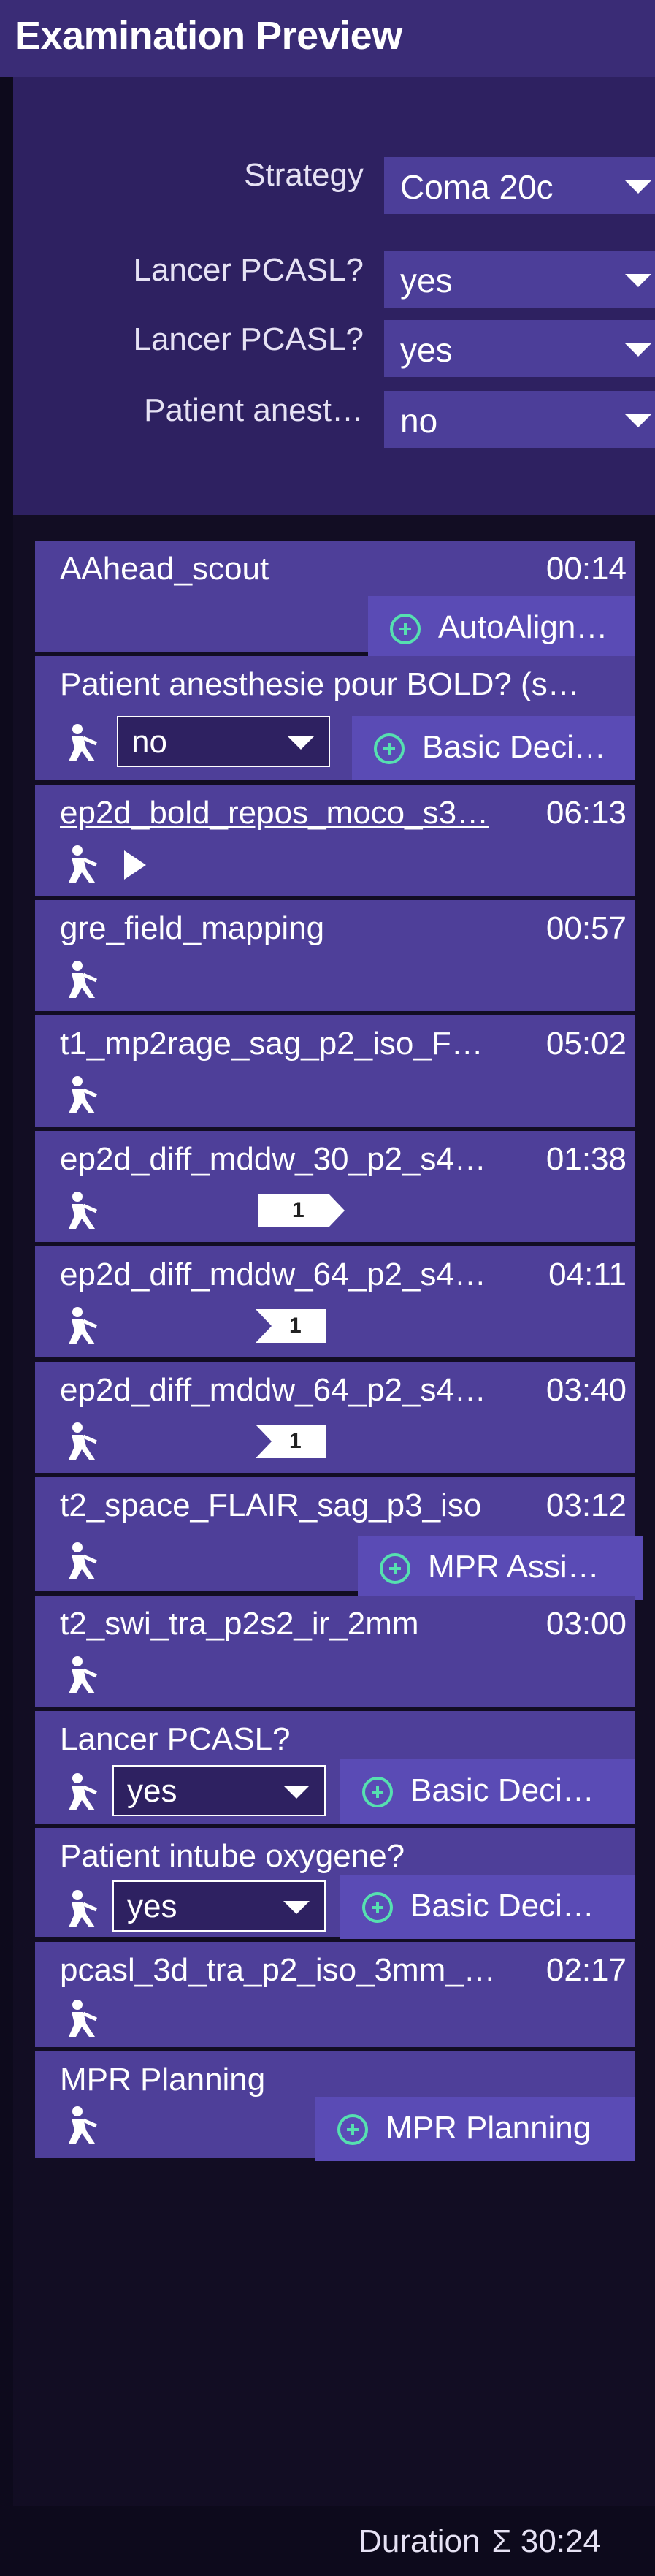  I want to click on protocol-row-t2-swi: t2_swi_tra_p2s2_ir_2mm 03:00, so click(335, 1651).